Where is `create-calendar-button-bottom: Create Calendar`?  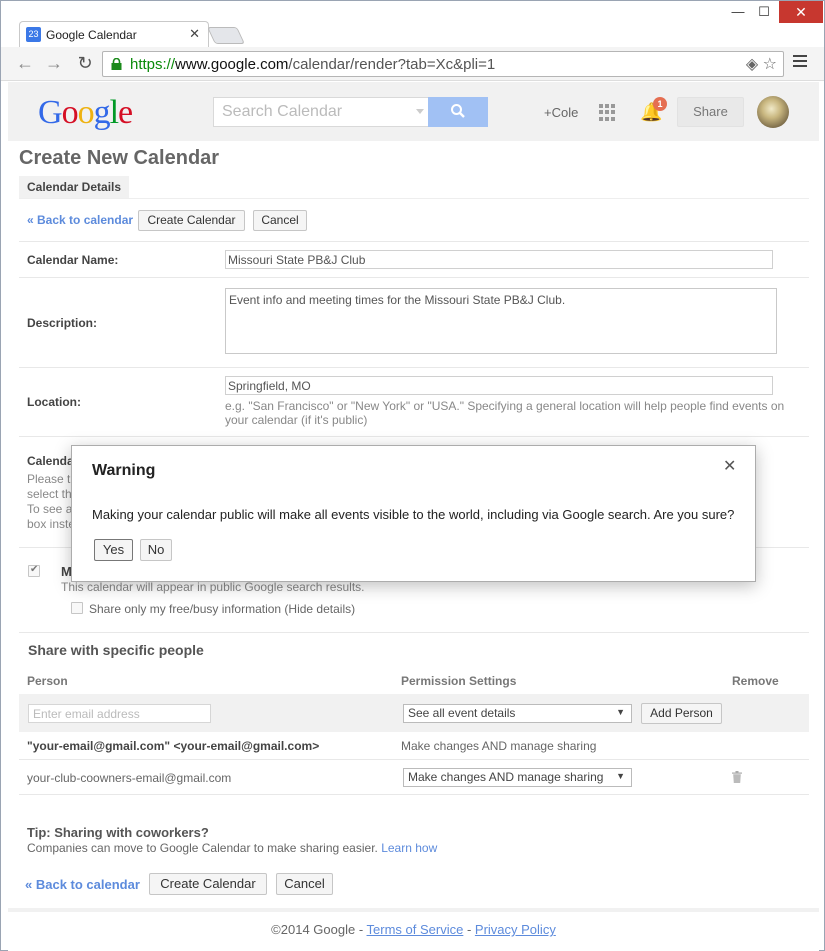 create-calendar-button-bottom: Create Calendar is located at coordinates (208, 884).